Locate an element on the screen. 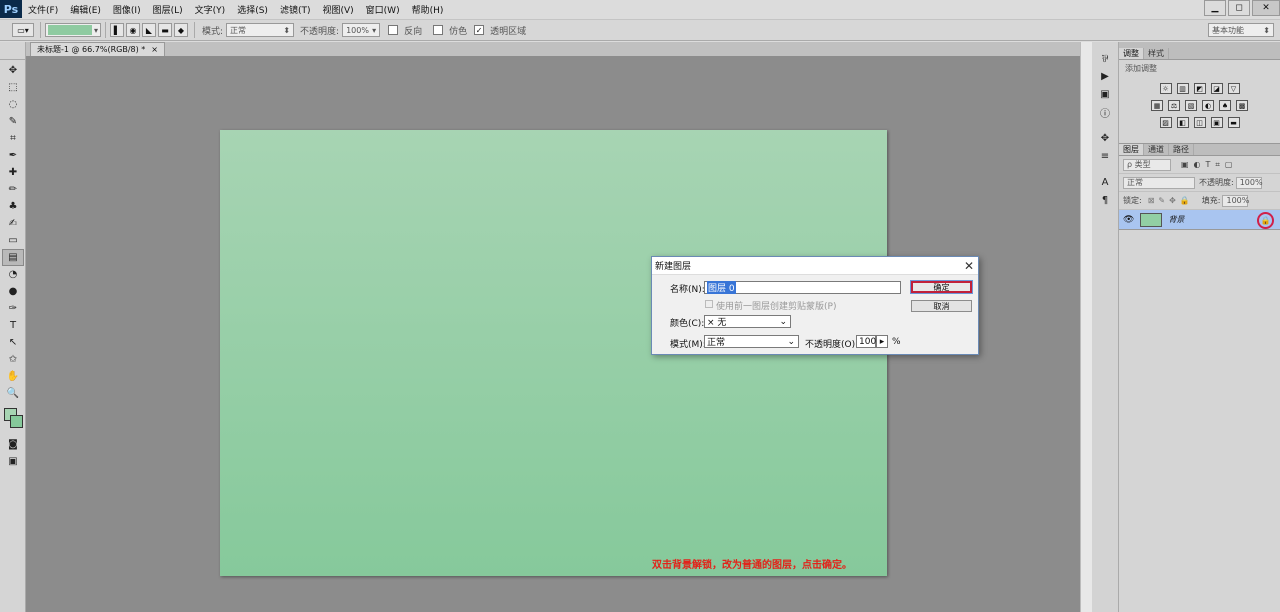 The image size is (1280, 612). type-tool-icon: T is located at coordinates (13, 325).